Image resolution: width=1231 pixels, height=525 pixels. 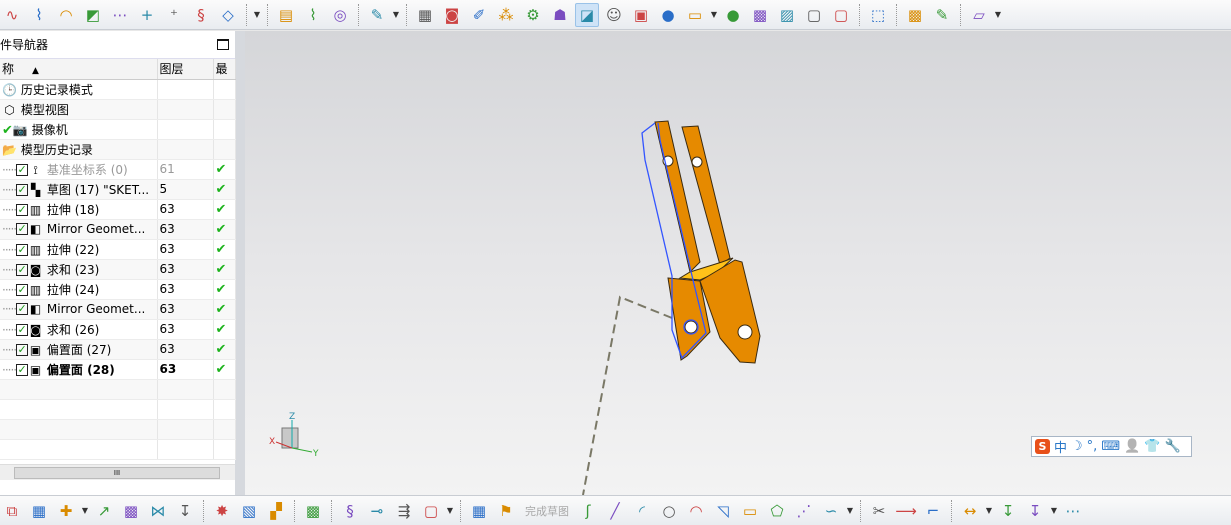 I want to click on paint-icon: ✐, so click(x=479, y=15).